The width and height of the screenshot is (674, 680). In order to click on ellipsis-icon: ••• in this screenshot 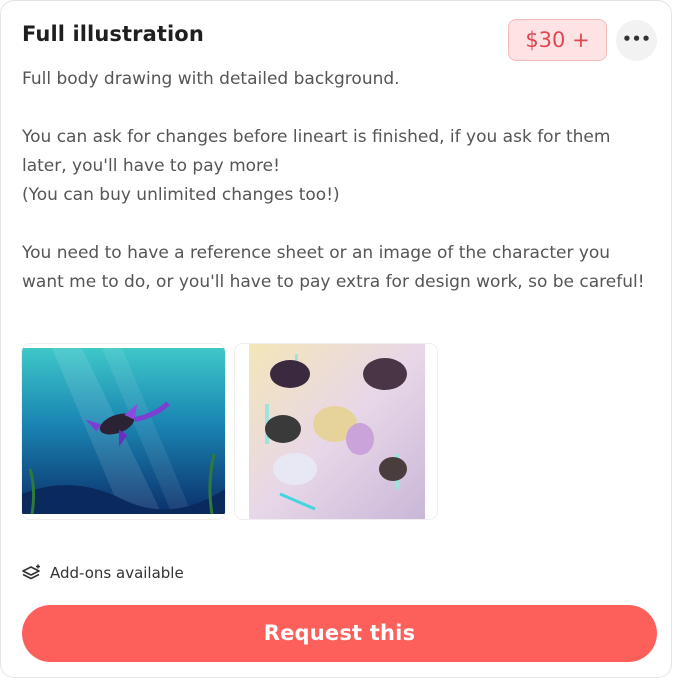, I will do `click(636, 39)`.